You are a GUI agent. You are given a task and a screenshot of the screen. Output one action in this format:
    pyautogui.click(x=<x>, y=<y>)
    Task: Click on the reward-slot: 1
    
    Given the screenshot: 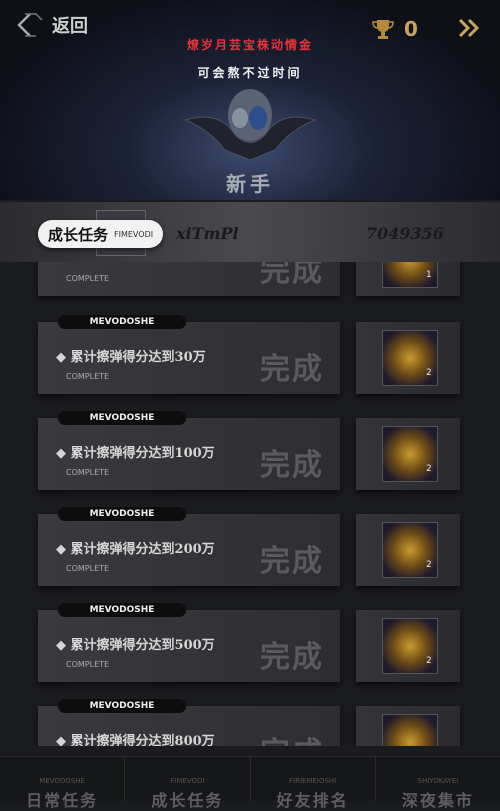 What is the action you would take?
    pyautogui.click(x=408, y=279)
    